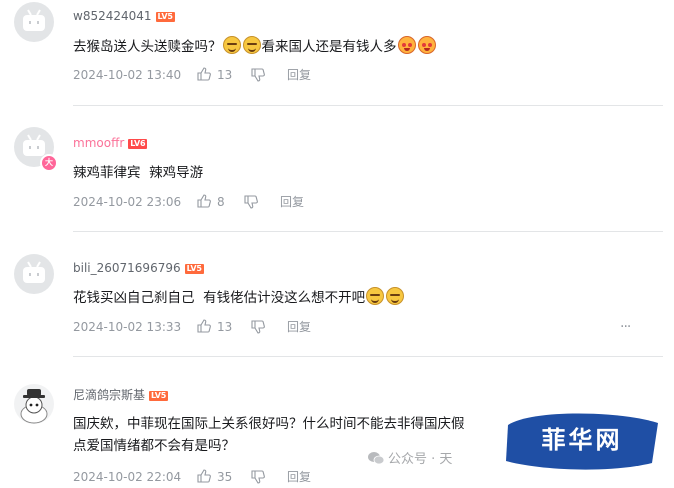 The width and height of the screenshot is (674, 488). What do you see at coordinates (121, 395) in the screenshot?
I see `username: 尼滴鸽宗斯基 LV5` at bounding box center [121, 395].